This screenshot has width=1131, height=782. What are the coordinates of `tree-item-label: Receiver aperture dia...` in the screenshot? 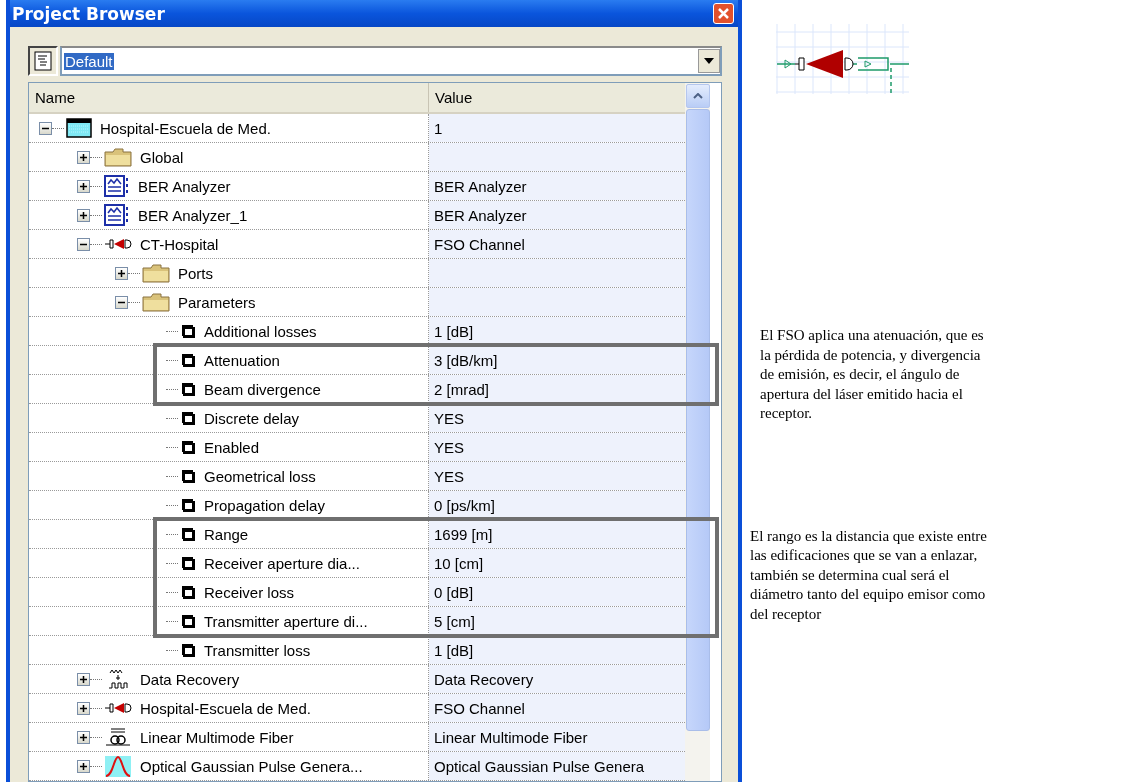 It's located at (282, 563).